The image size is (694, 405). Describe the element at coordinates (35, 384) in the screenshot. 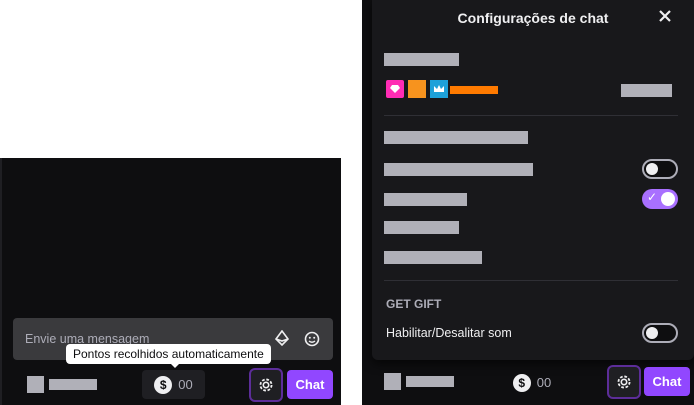

I see `avatar-placeholder` at that location.